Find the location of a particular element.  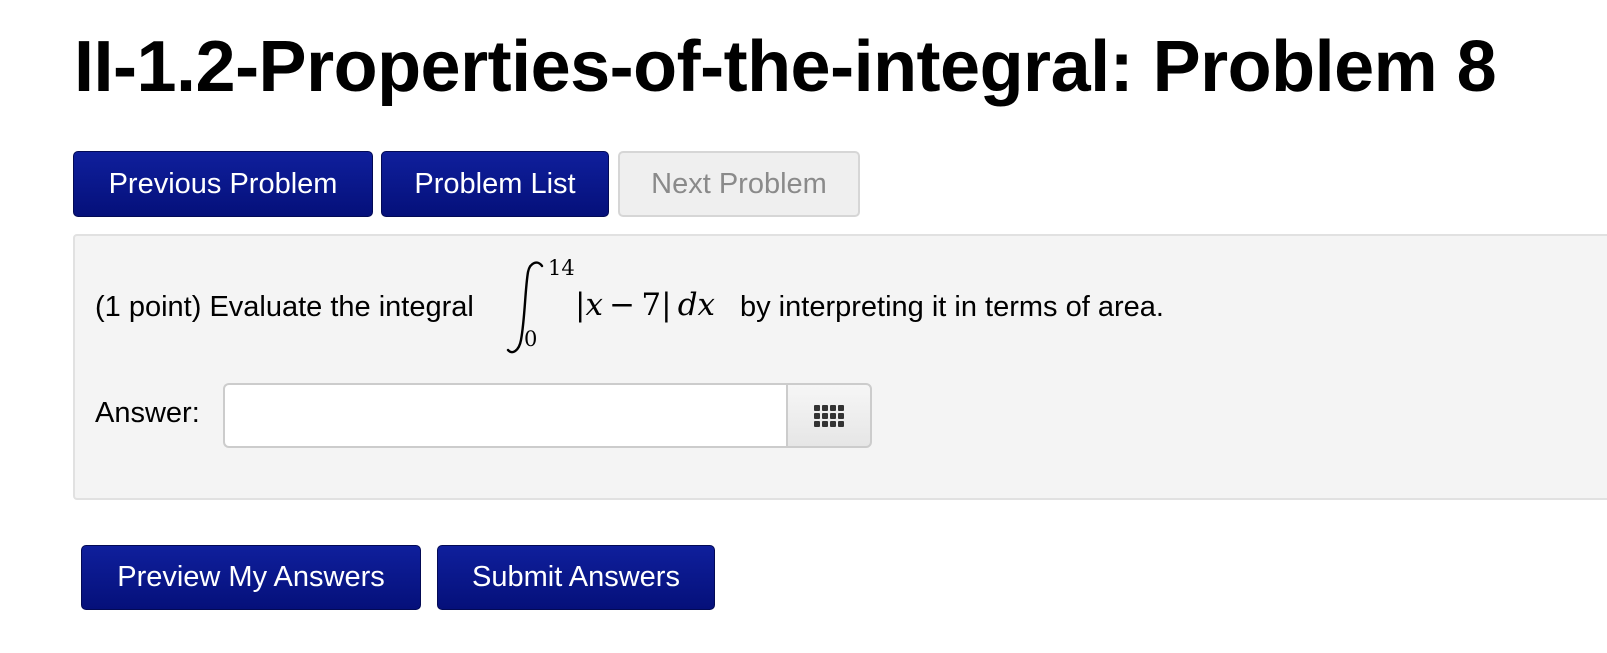

integral-differential: dx is located at coordinates (696, 305).